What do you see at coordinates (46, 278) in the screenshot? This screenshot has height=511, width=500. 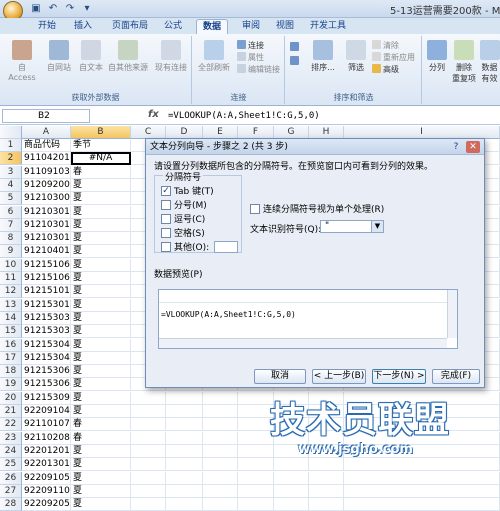 I see `cell-product-code: 912151069` at bounding box center [46, 278].